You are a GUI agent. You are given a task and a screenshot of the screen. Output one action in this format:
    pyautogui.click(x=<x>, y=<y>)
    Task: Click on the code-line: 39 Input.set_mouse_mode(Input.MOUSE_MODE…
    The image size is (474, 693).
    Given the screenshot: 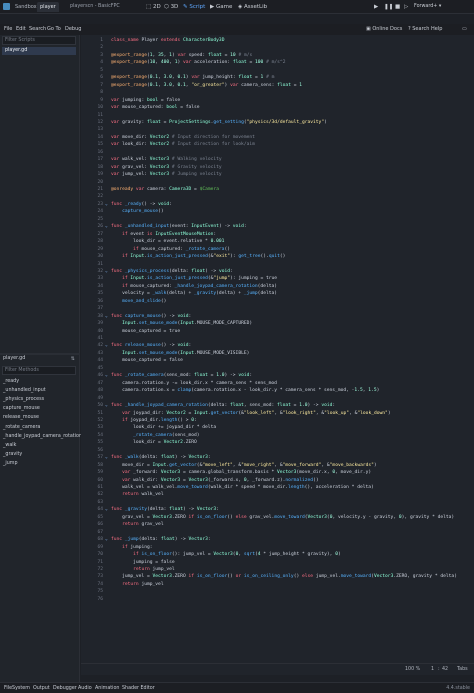 What is the action you would take?
    pyautogui.click(x=277, y=323)
    